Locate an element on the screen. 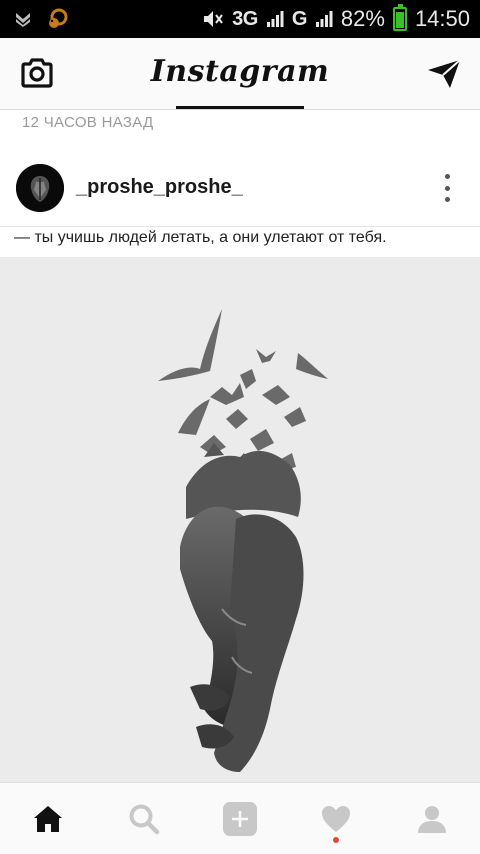  status-bar: 3G G 82% 14:50 is located at coordinates (240, 19).